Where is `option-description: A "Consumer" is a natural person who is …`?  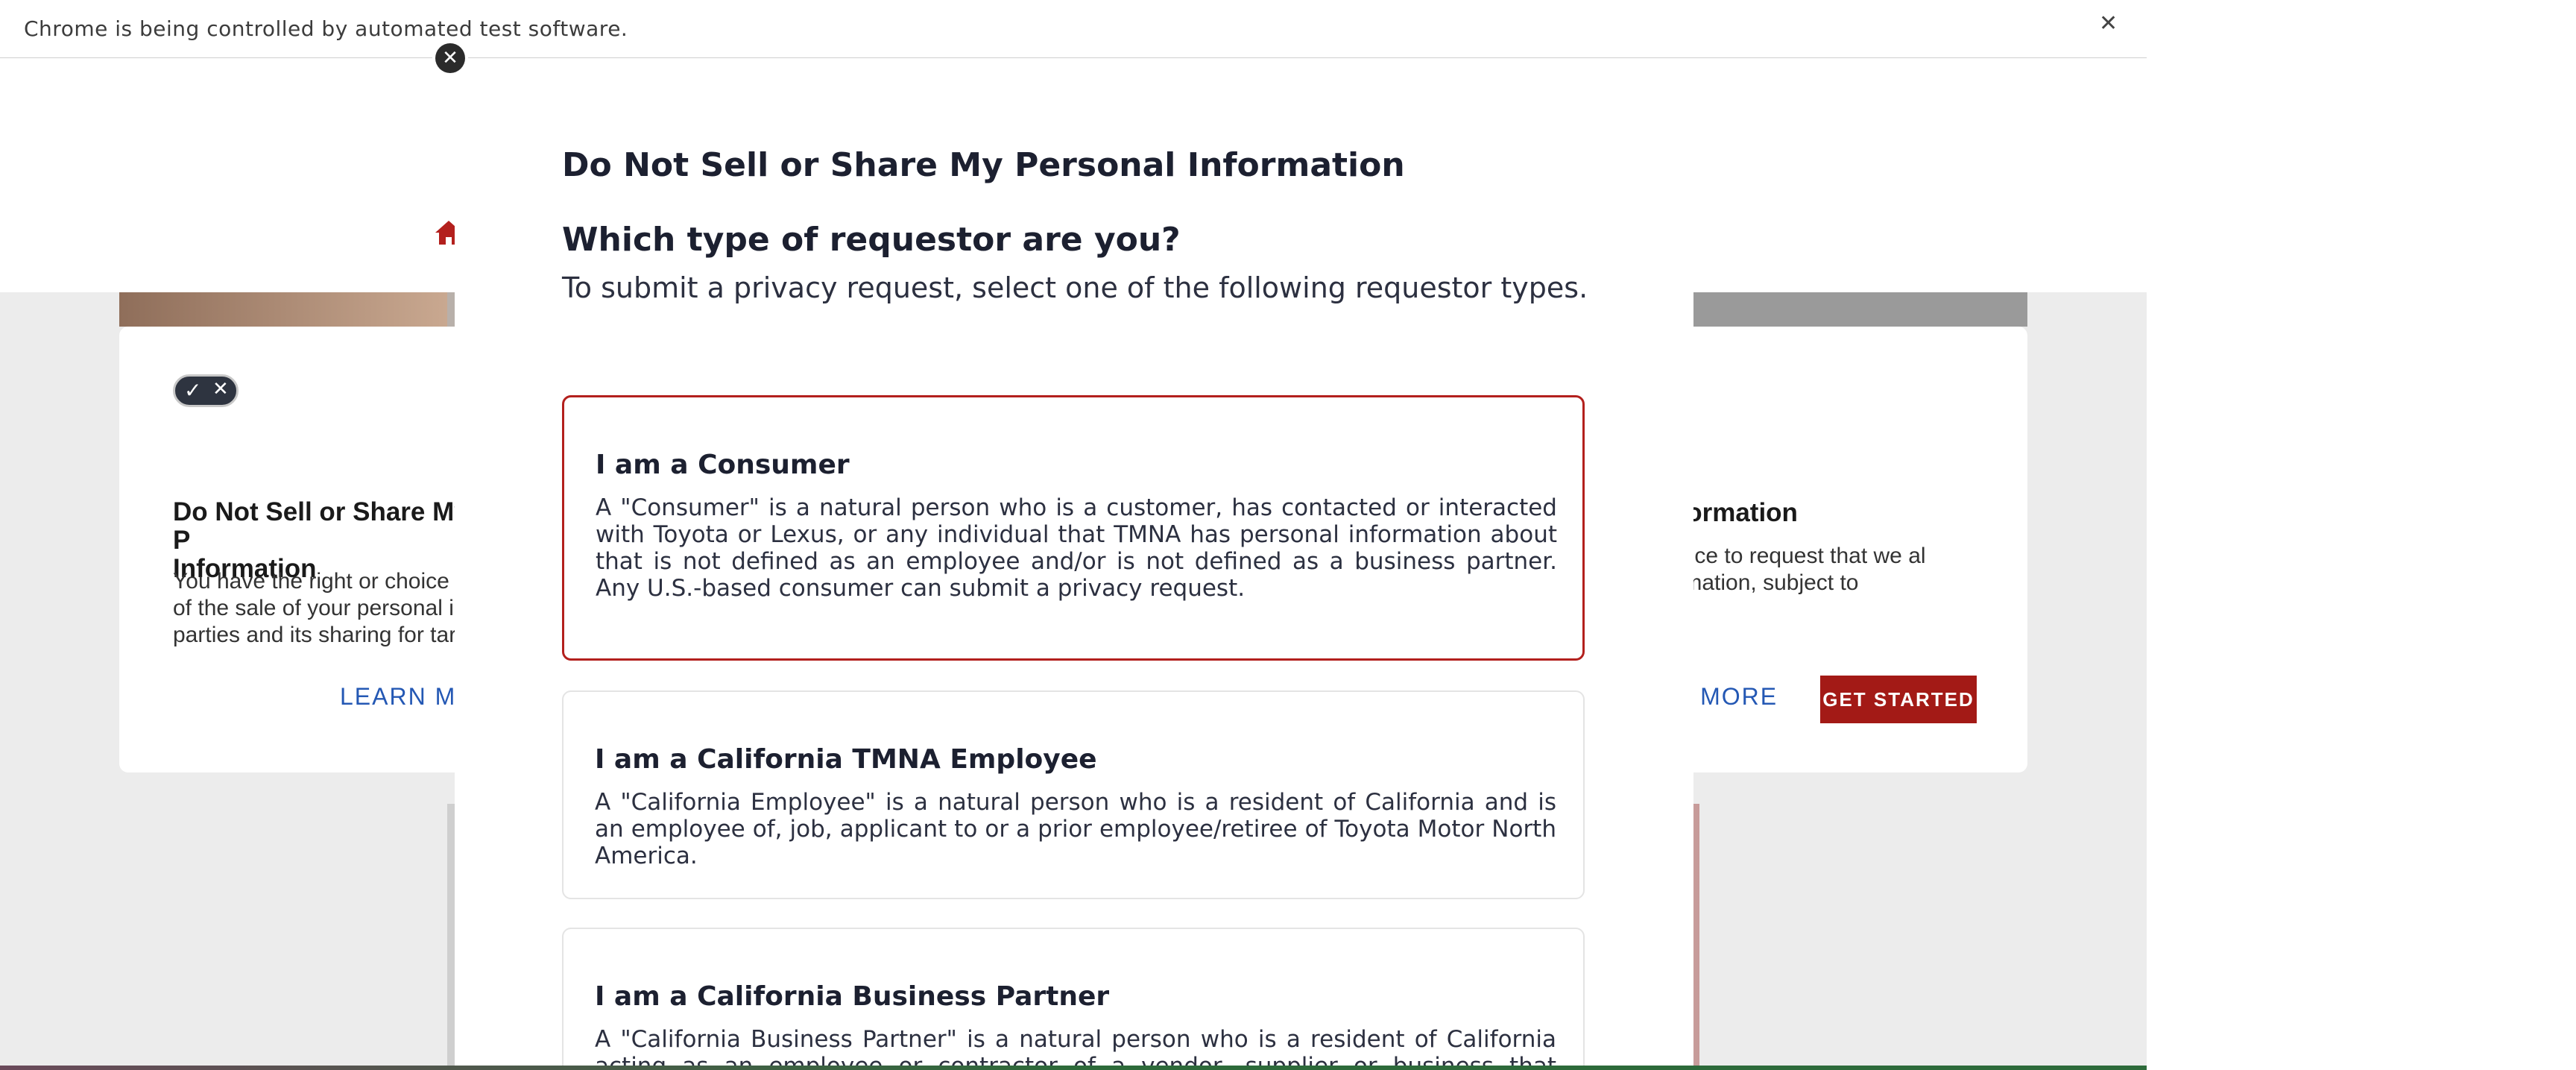
option-description: A "Consumer" is a natural person who is … is located at coordinates (1076, 548).